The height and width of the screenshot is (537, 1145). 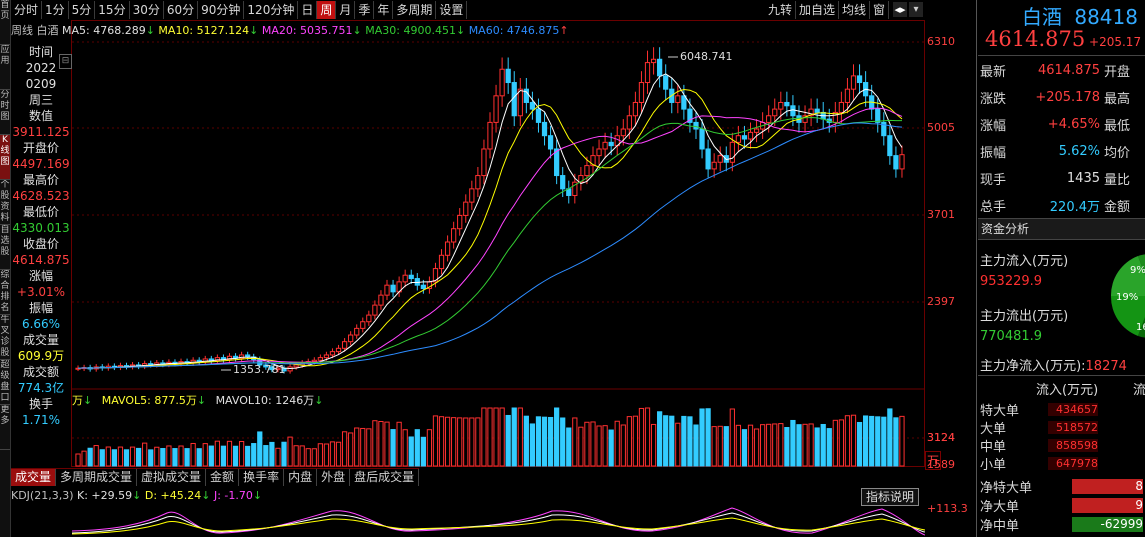 I want to click on fund-row: 大单 518572, so click(x=1062, y=427).